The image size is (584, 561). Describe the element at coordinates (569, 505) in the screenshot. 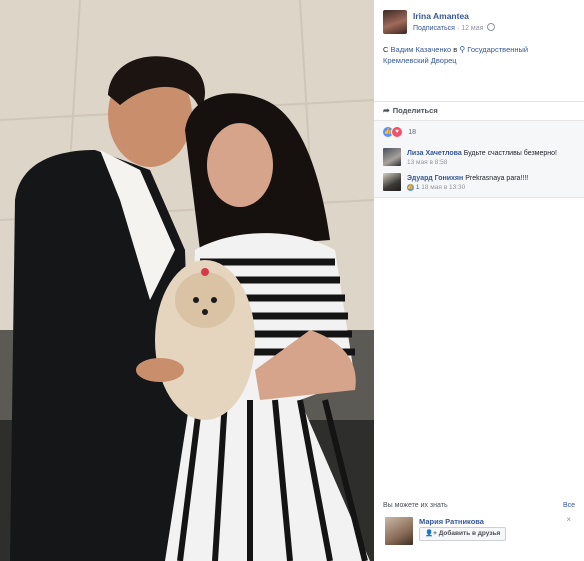

I see `see-all-link: Все` at that location.